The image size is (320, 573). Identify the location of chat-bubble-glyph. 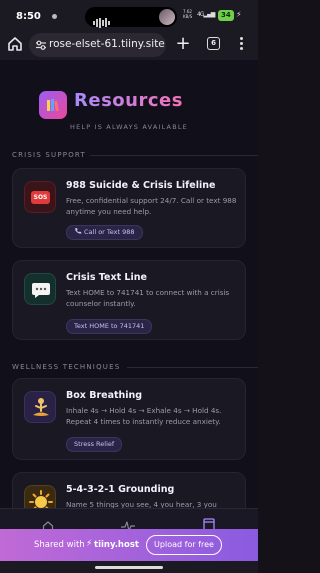
(41, 290).